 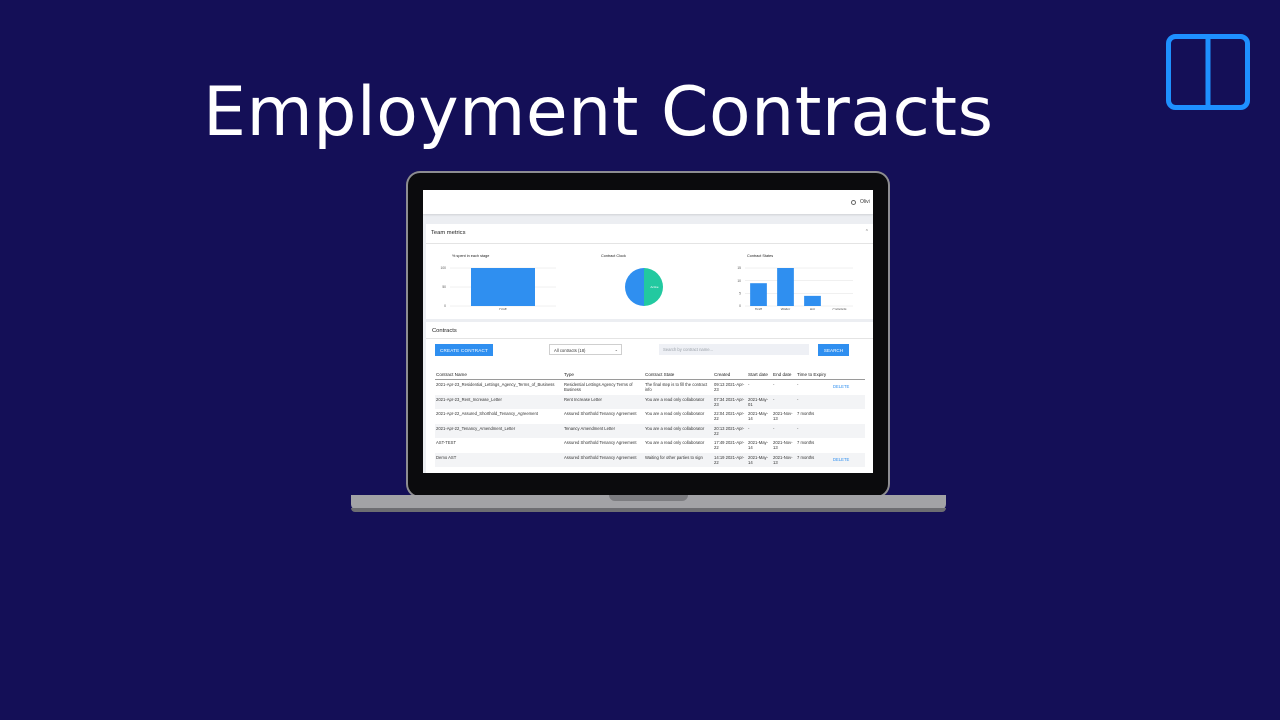 I want to click on table-cell: 2021-May-01, so click(x=758, y=401).